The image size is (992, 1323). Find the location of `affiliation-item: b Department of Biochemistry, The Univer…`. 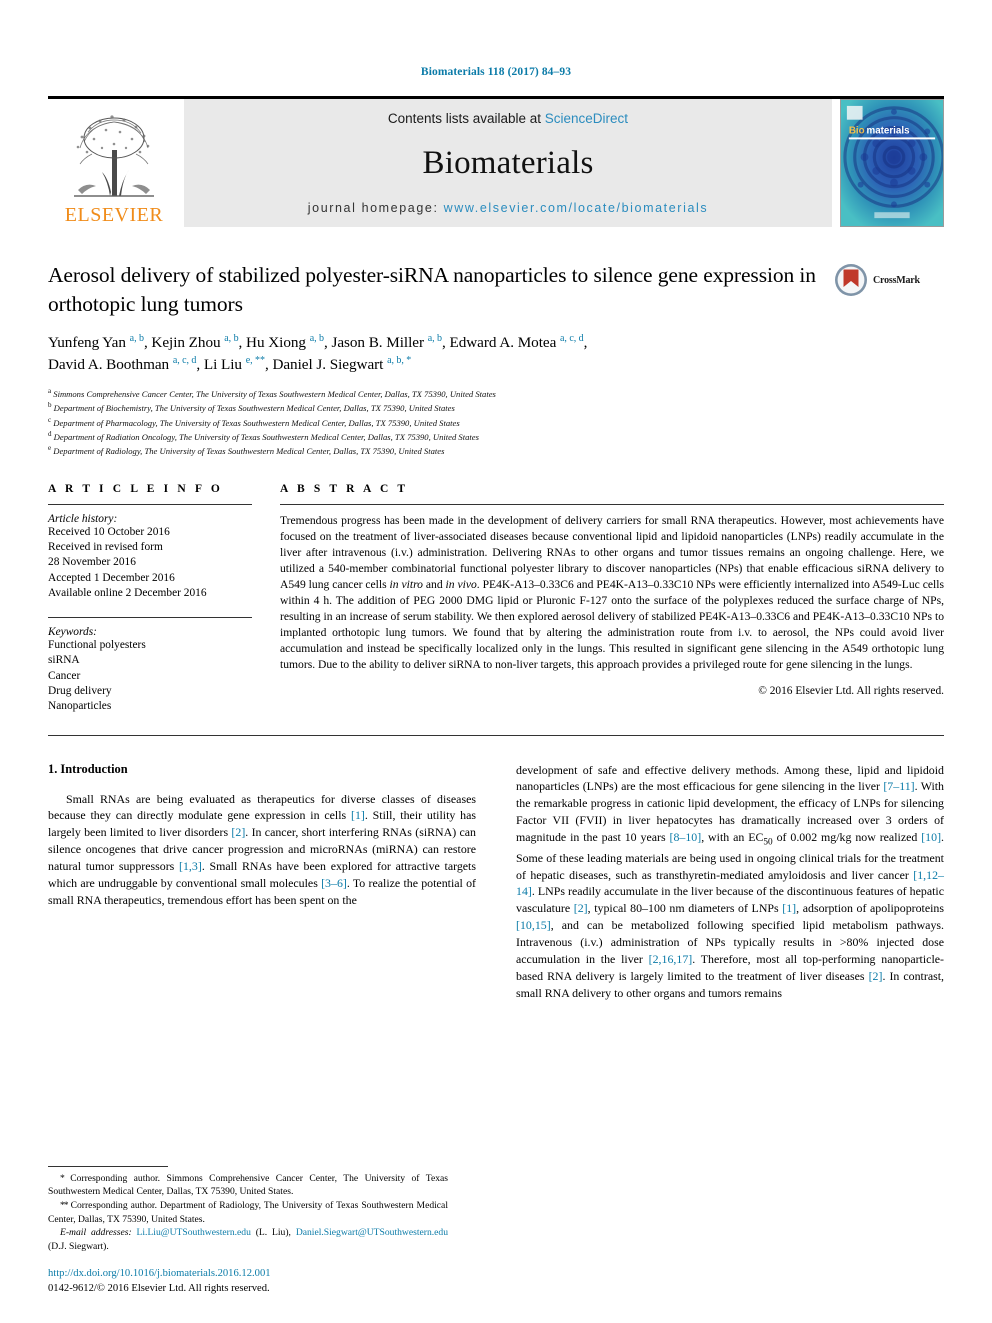

affiliation-item: b Department of Biochemistry, The Univer… is located at coordinates (496, 407).